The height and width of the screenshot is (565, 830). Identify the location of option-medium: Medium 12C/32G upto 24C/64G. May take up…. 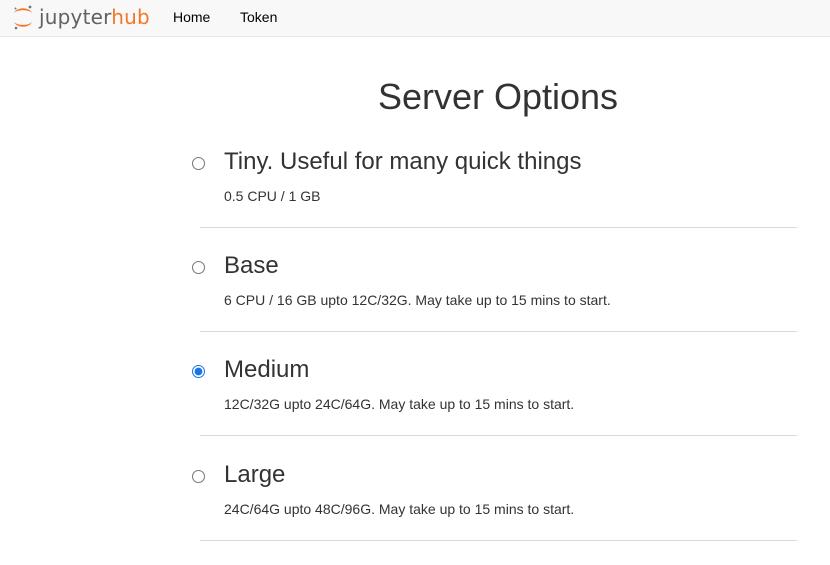
(491, 408).